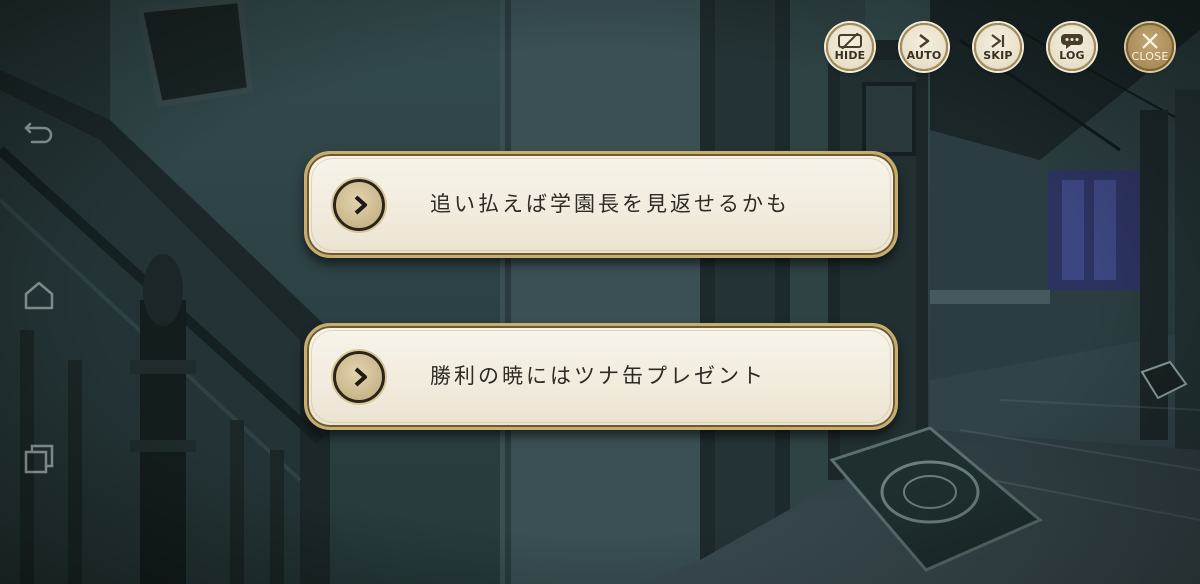 The image size is (1200, 584). I want to click on skip-label: SKIP, so click(998, 55).